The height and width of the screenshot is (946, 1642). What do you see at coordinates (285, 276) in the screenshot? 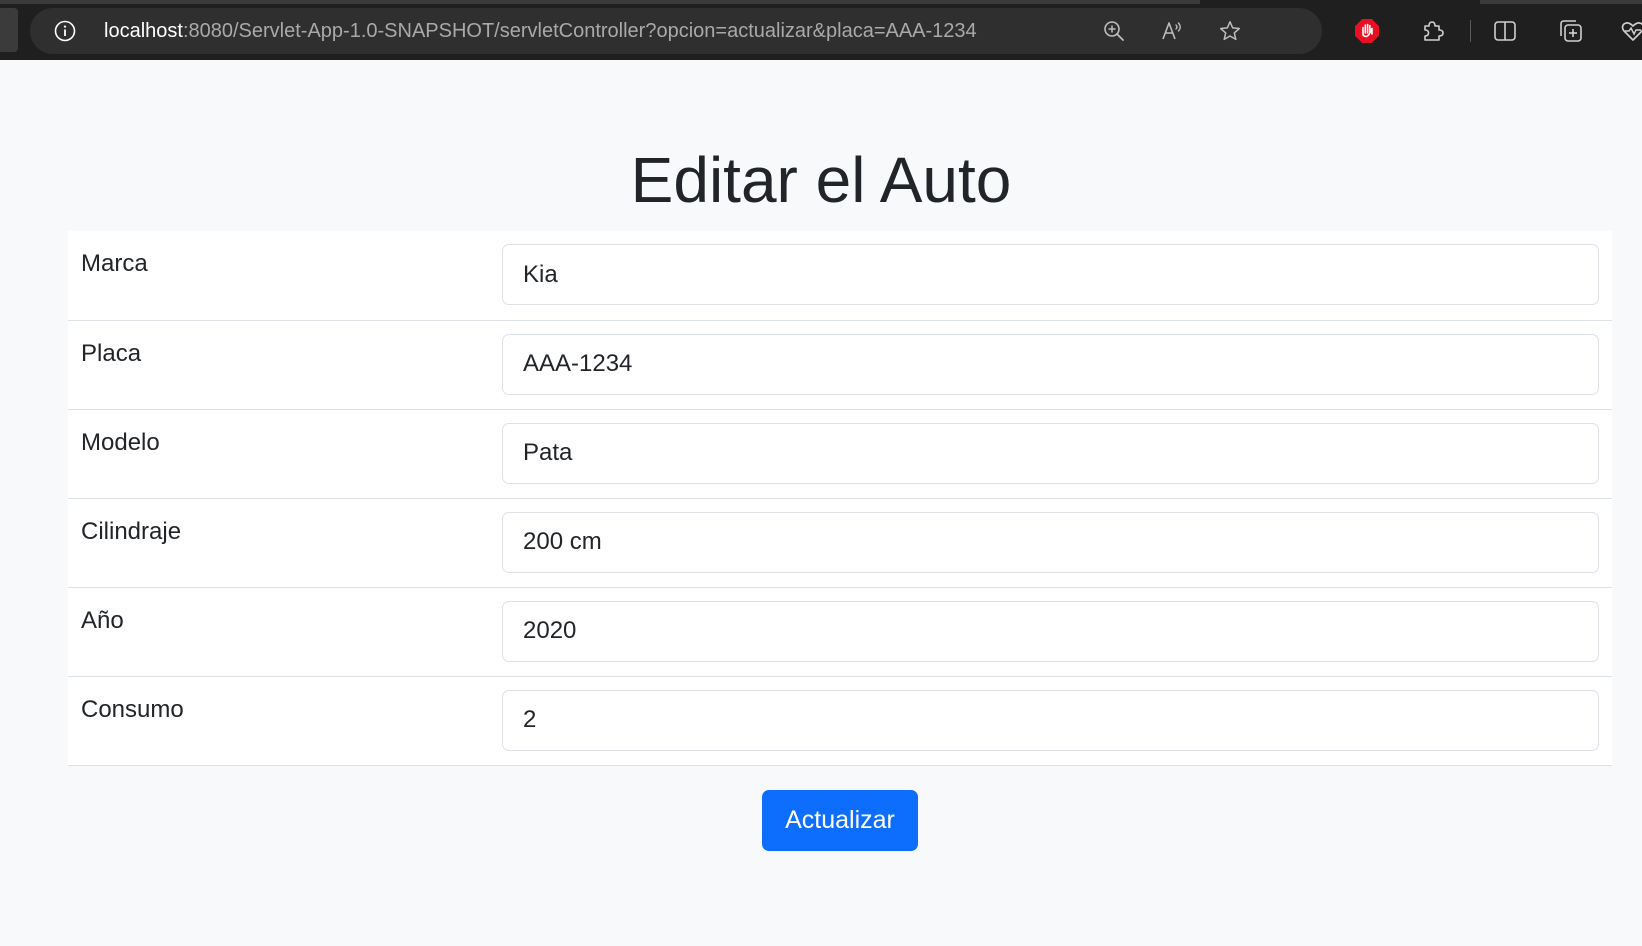
I see `field-label: Marca` at bounding box center [285, 276].